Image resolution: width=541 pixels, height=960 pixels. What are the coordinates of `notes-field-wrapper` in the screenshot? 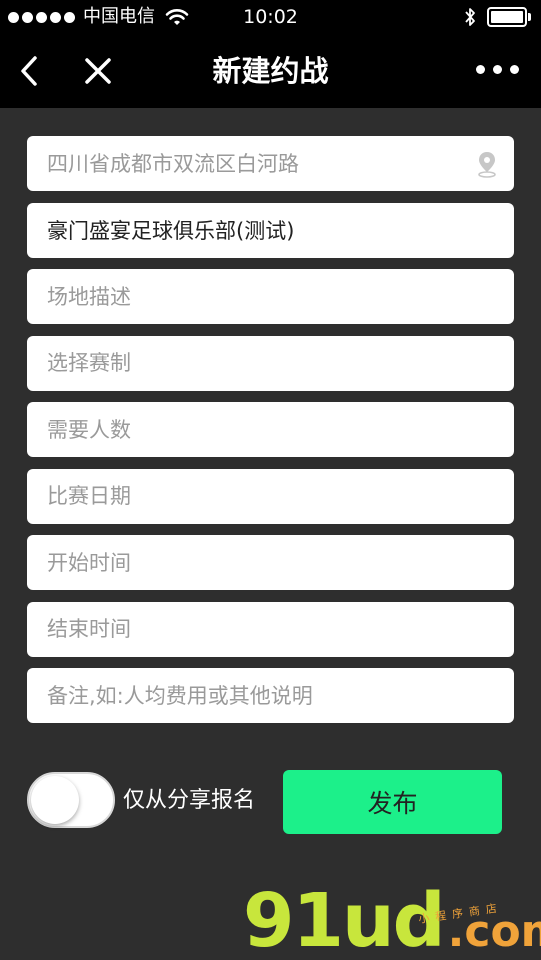 It's located at (270, 695).